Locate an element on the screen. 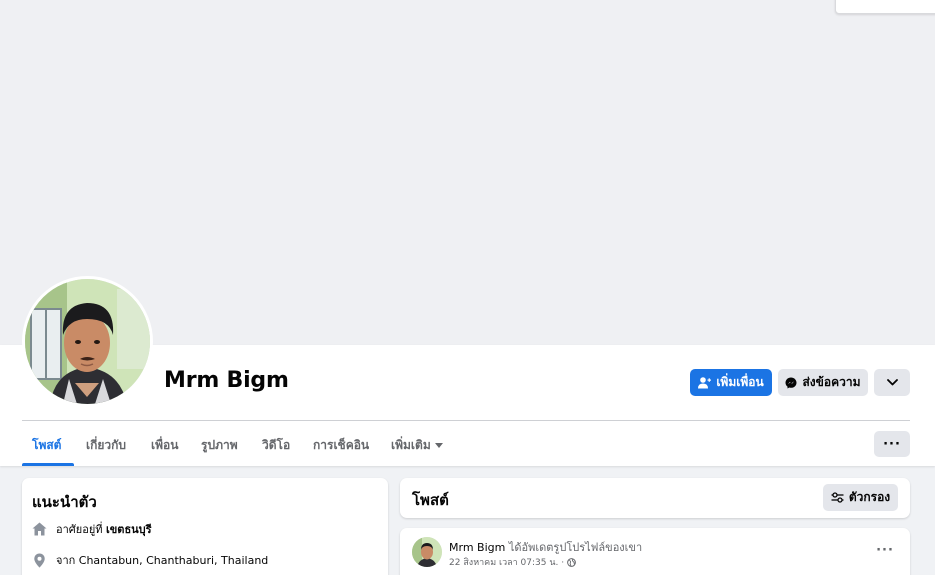 The width and height of the screenshot is (935, 575). intro-from-row: จาก Chantabun, Chanthaburi, Thailand is located at coordinates (150, 560).